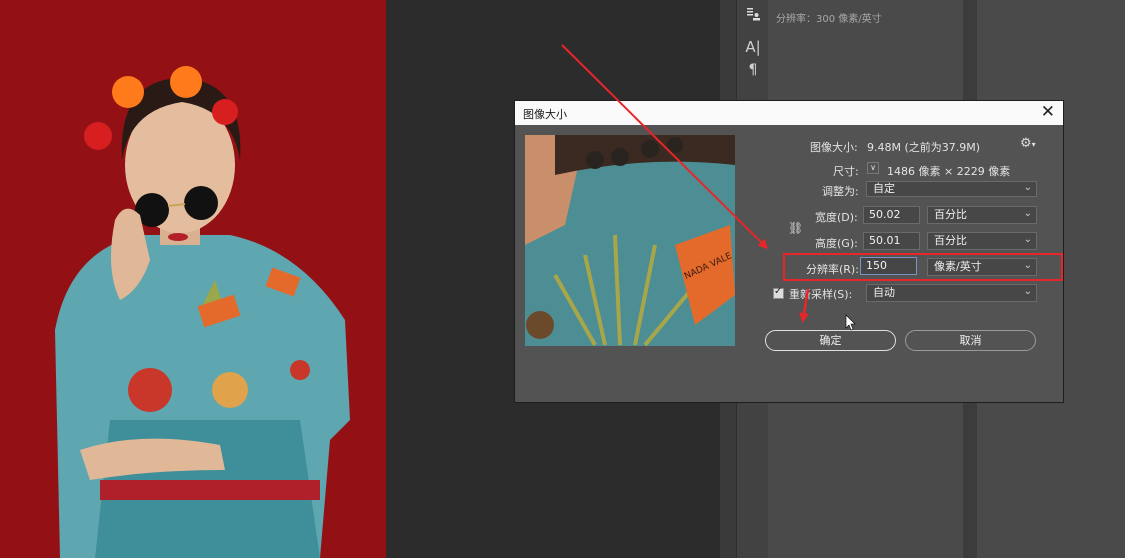  Describe the element at coordinates (545, 114) in the screenshot. I see `dialog-title: 图像大小` at that location.